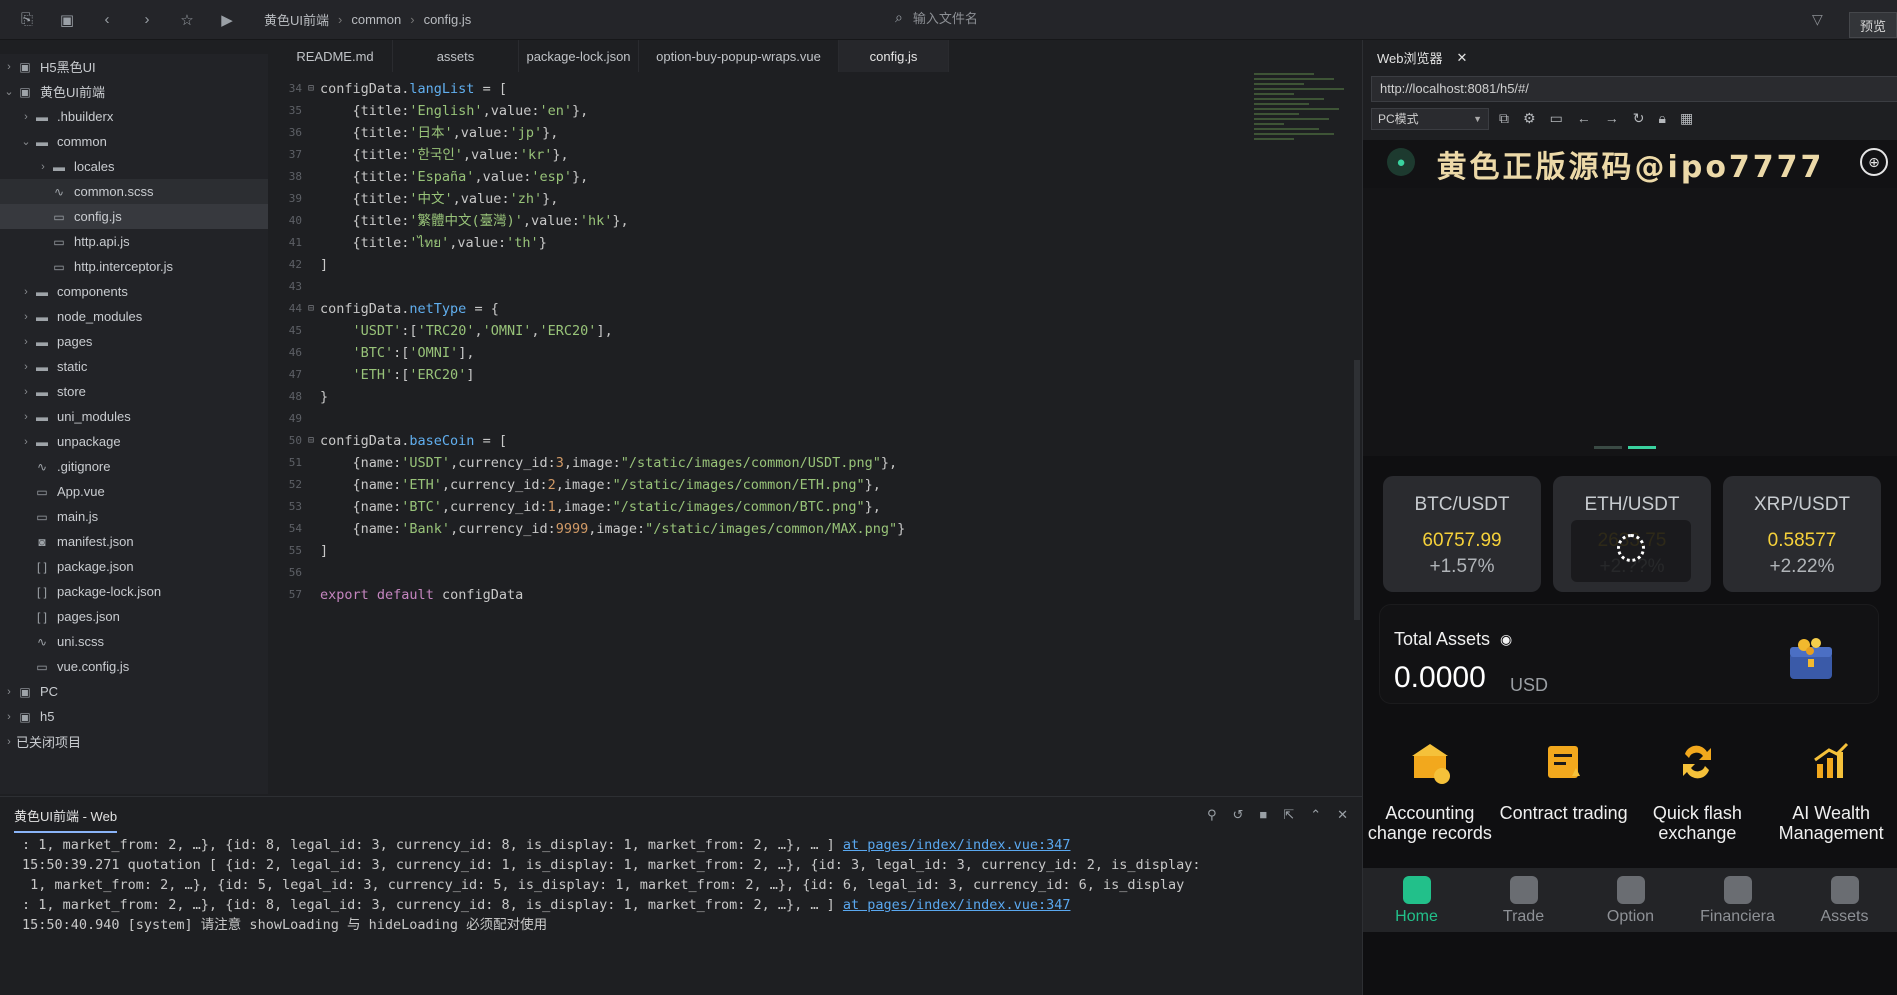 The image size is (1897, 995). What do you see at coordinates (778, 177) in the screenshot?
I see `code-line: 38 {title:'España',value:'esp'},` at bounding box center [778, 177].